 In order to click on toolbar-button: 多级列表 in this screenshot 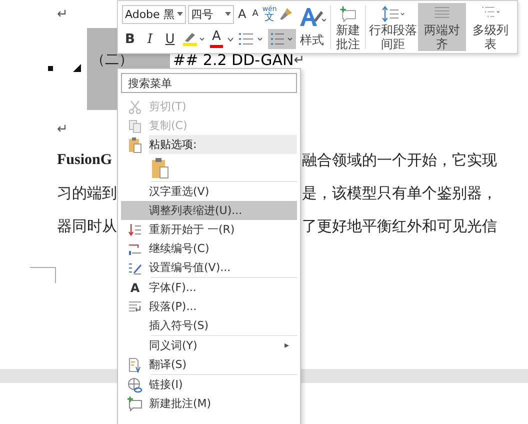, I will do `click(490, 27)`.